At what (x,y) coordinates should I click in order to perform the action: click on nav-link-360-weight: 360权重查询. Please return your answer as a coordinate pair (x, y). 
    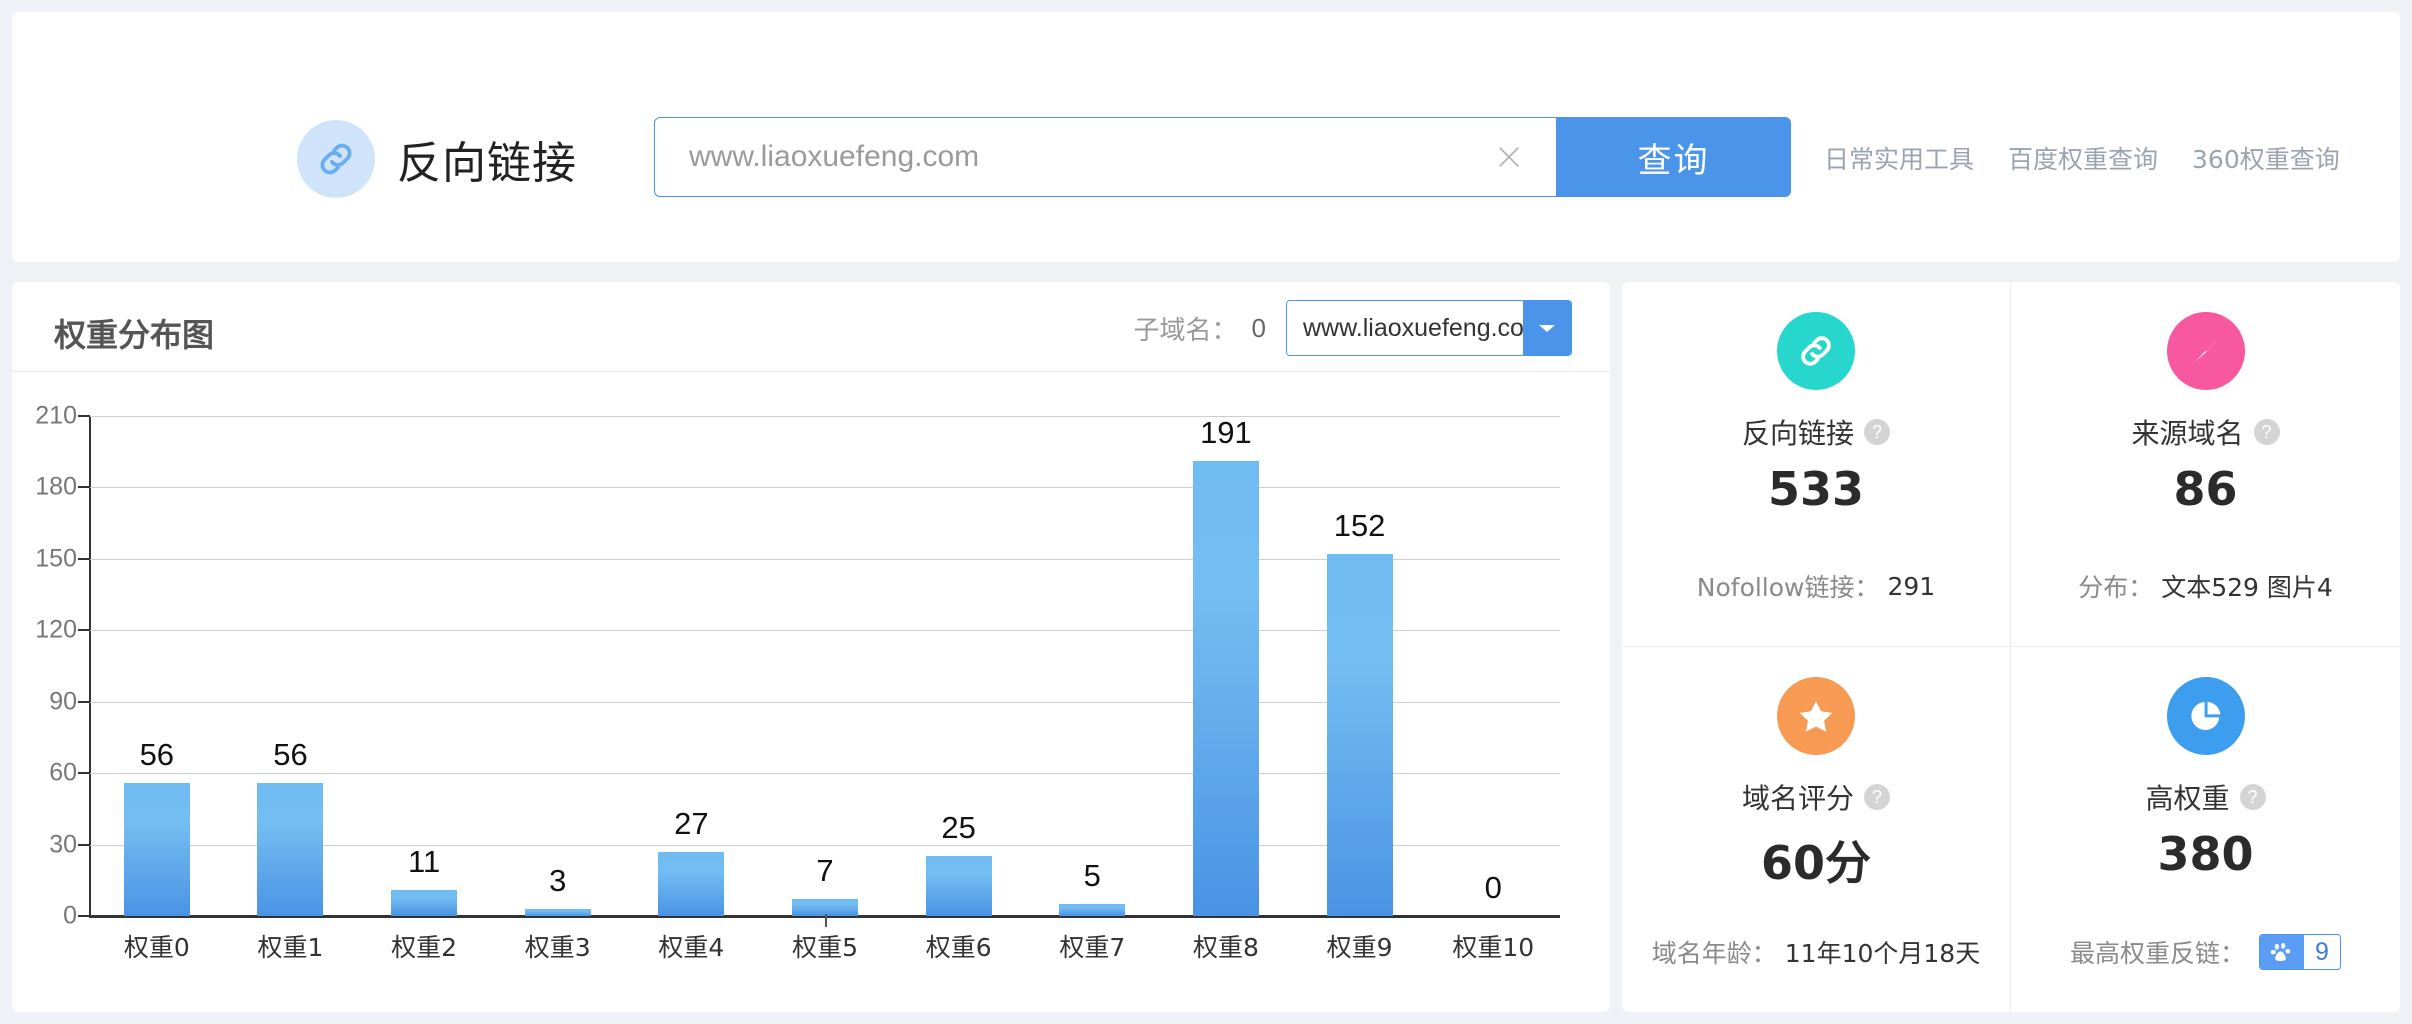
    Looking at the image, I should click on (2266, 158).